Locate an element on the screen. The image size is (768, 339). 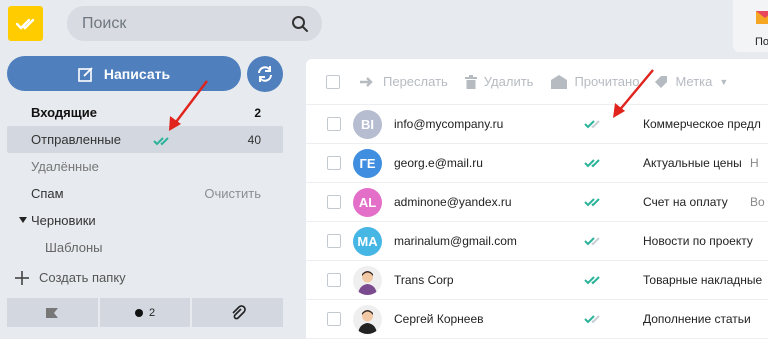
refresh-button is located at coordinates (265, 74).